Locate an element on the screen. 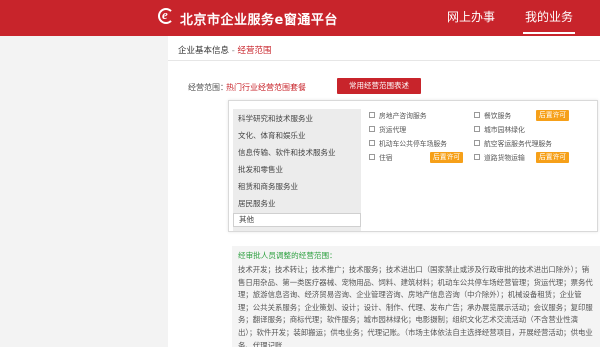 The image size is (600, 347). option-item: 货运代理 is located at coordinates (387, 130).